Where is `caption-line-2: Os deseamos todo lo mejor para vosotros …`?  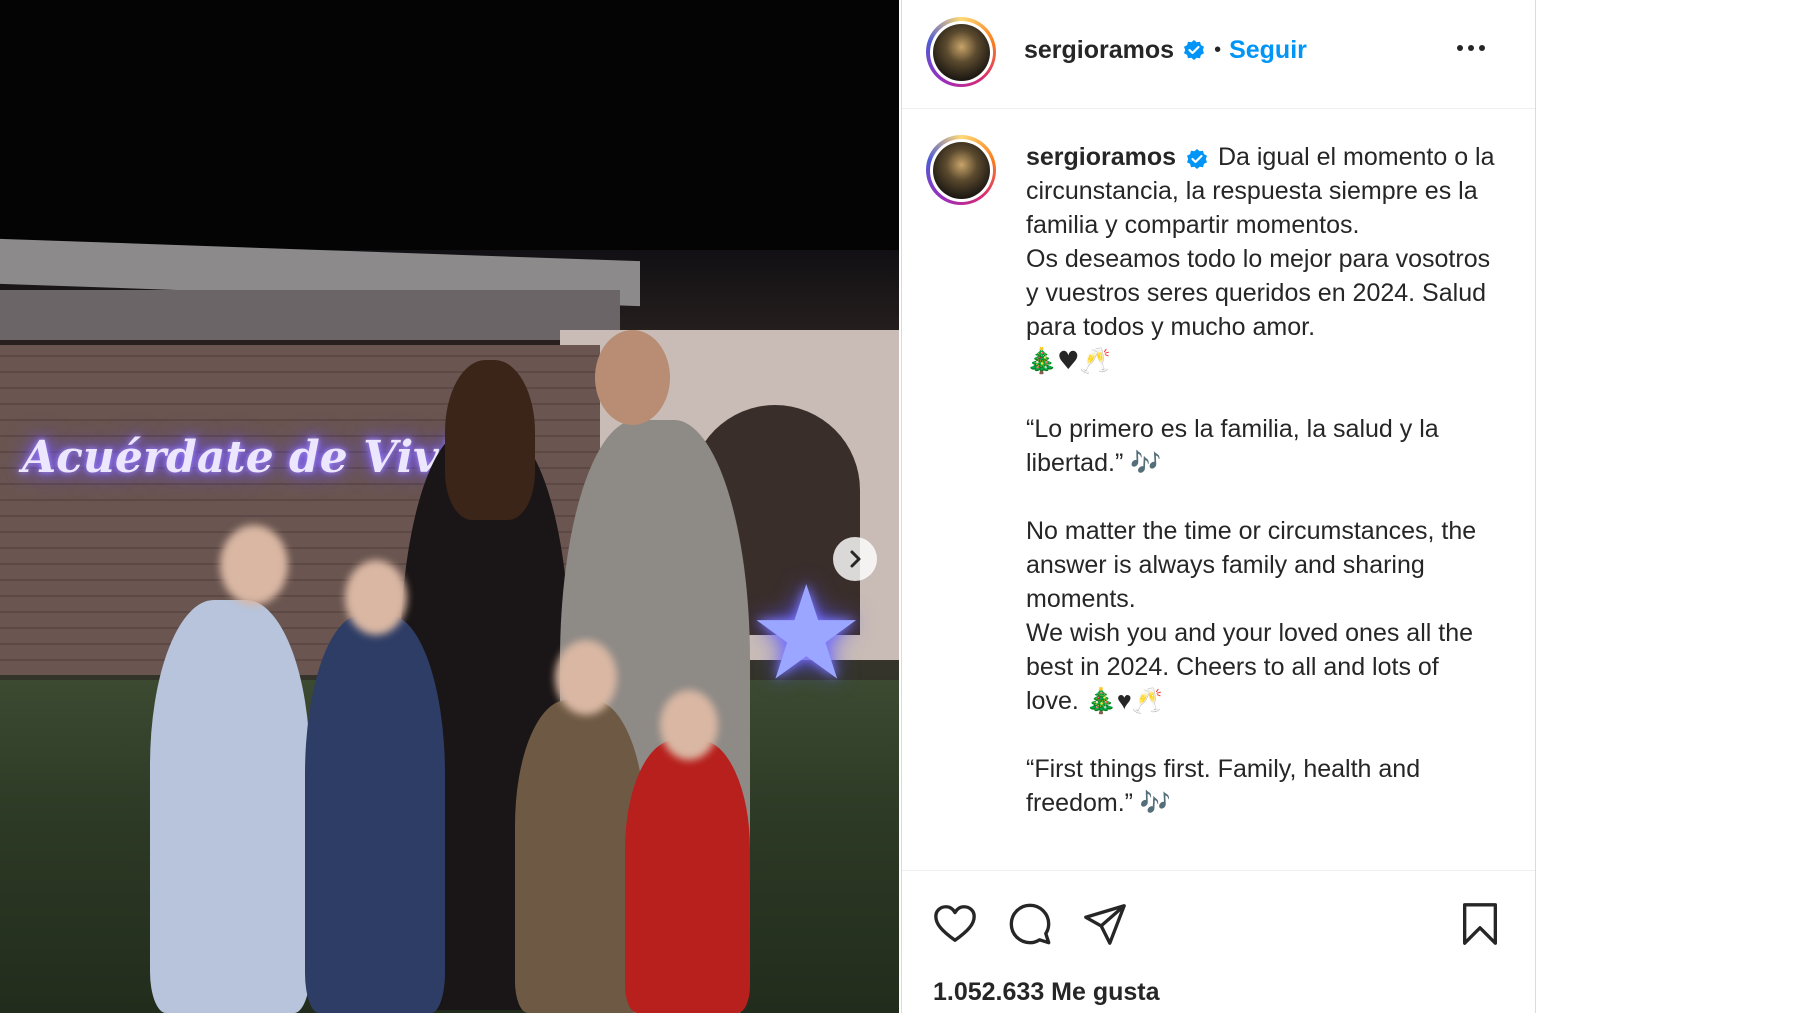
caption-line-2: Os deseamos todo lo mejor para vosotros … is located at coordinates (1258, 293).